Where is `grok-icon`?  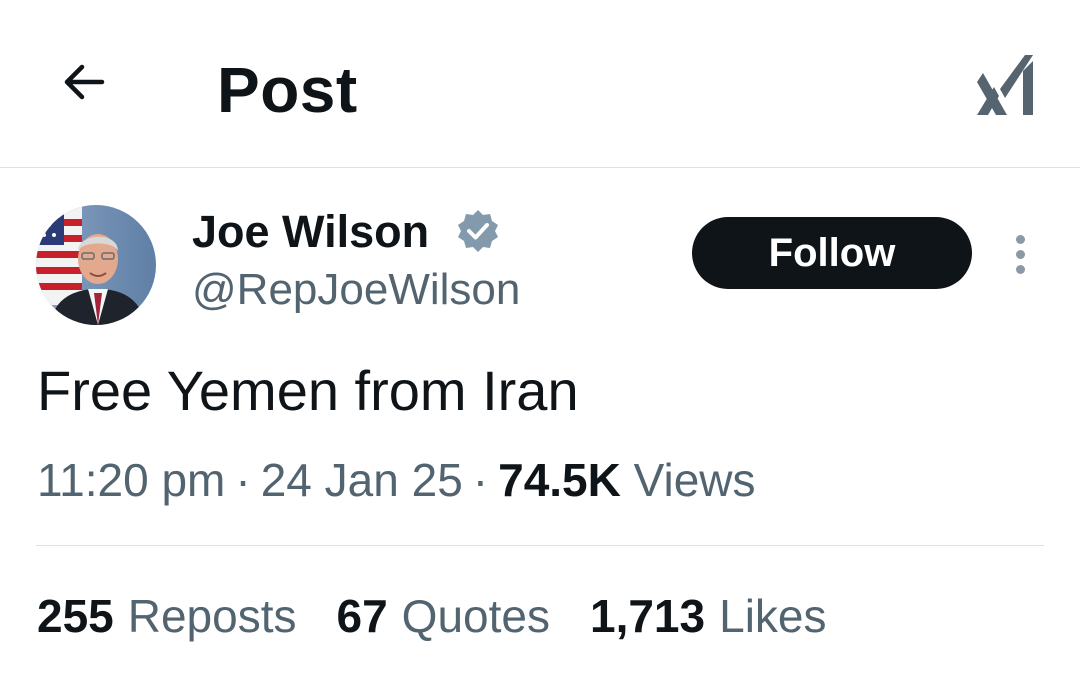
grok-icon is located at coordinates (1008, 86).